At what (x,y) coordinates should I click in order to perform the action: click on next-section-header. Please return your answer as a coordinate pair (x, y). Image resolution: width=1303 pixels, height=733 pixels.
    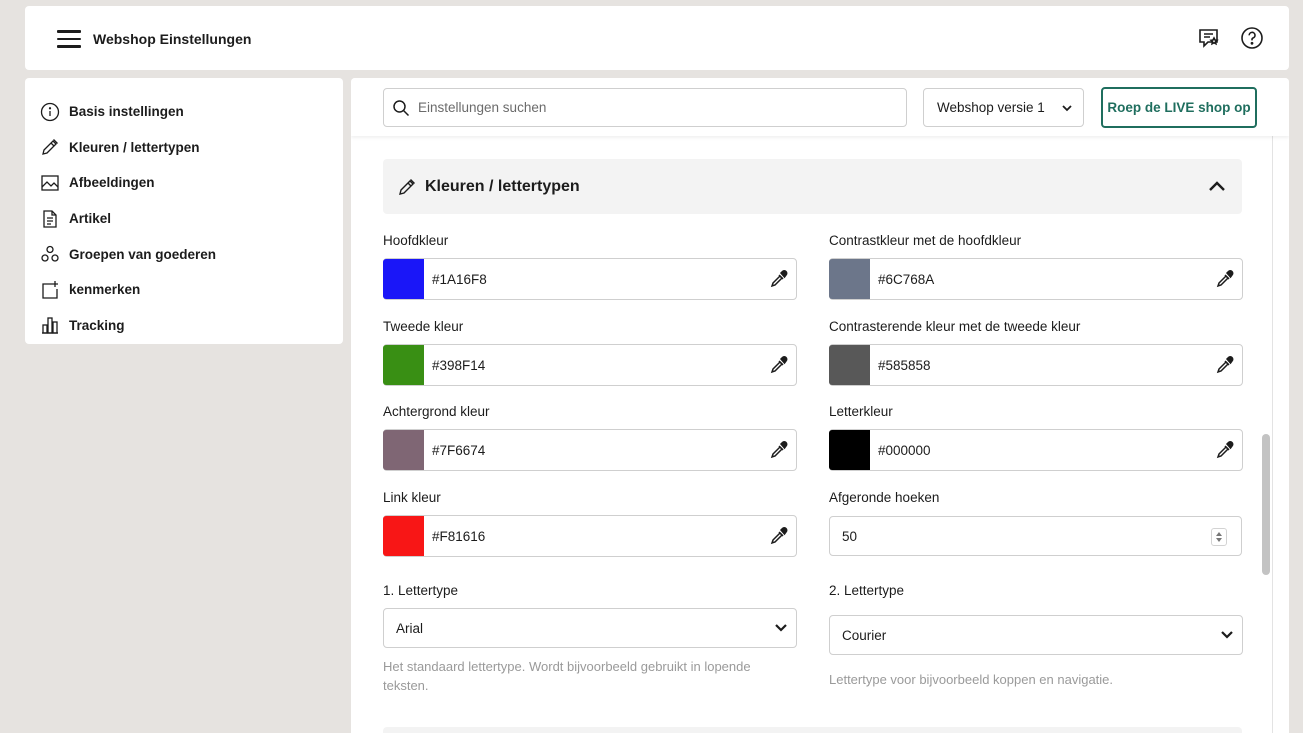
    Looking at the image, I should click on (812, 730).